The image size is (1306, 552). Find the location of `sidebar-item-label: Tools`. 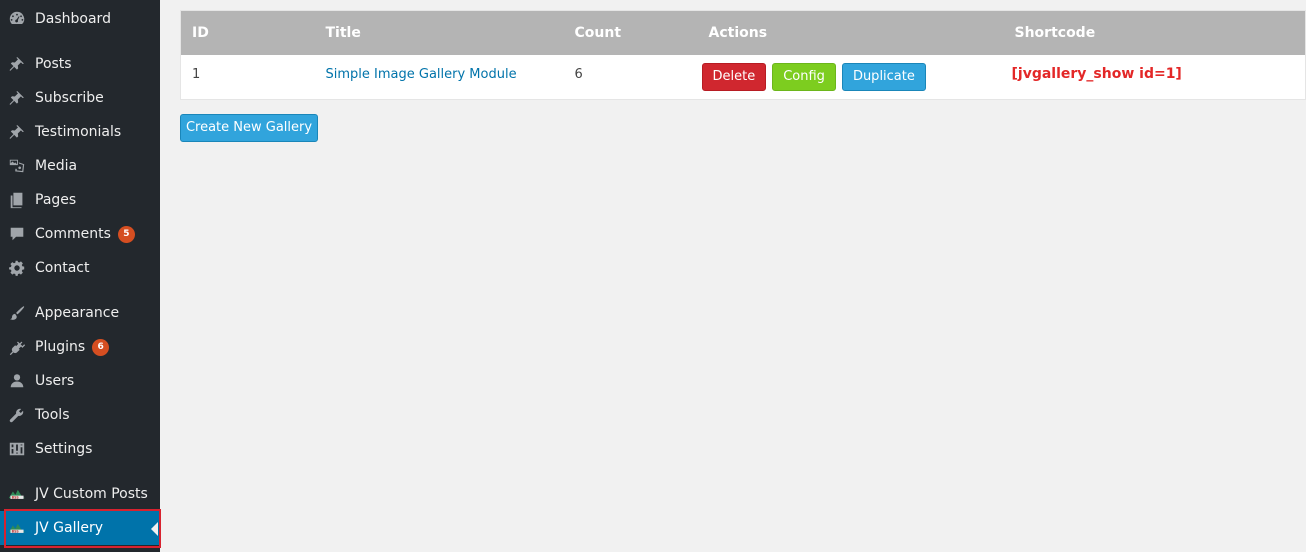

sidebar-item-label: Tools is located at coordinates (52, 415).